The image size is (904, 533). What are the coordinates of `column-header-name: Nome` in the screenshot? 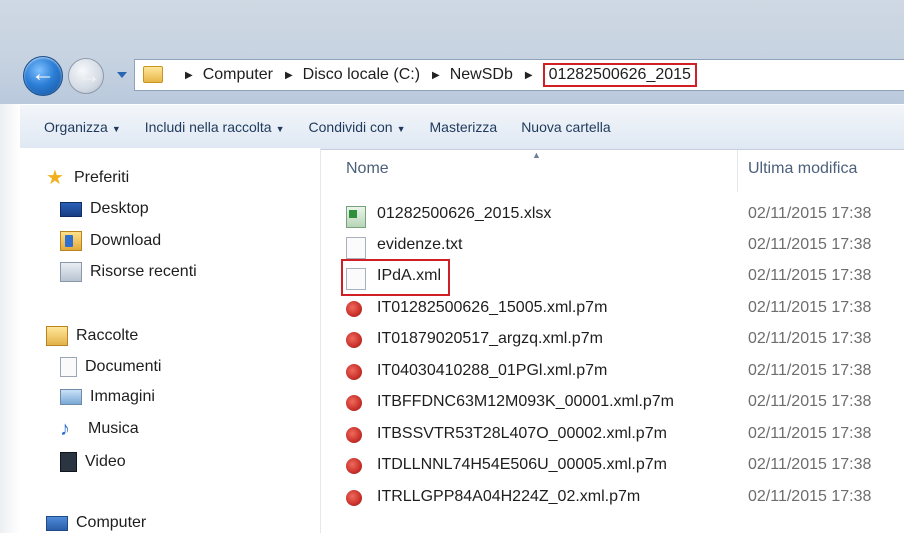 It's located at (367, 169).